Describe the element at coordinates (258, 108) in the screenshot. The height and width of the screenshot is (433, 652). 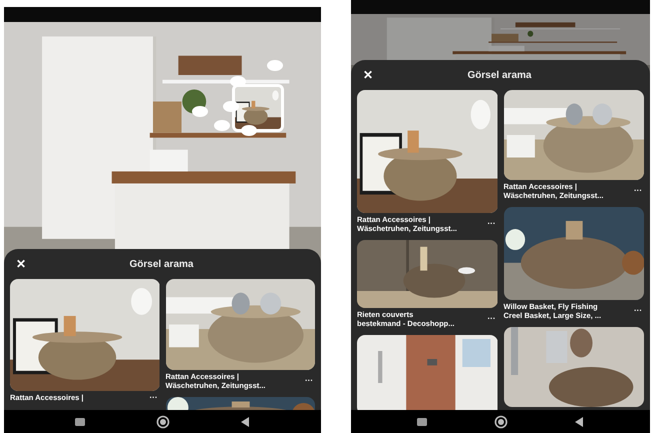
I see `selection-frame` at that location.